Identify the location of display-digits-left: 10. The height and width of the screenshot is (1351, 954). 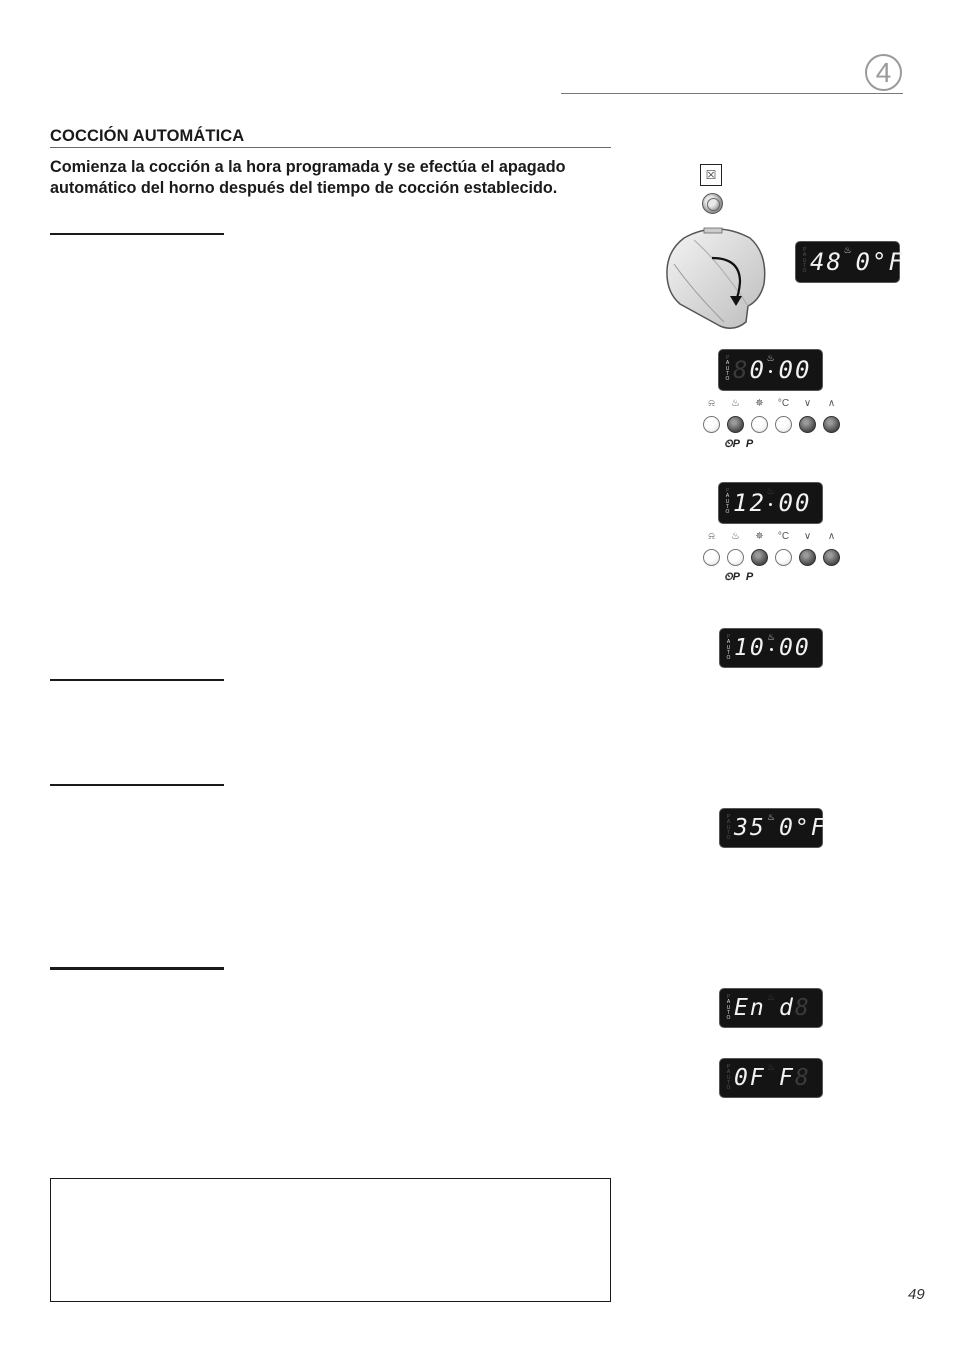
(750, 648).